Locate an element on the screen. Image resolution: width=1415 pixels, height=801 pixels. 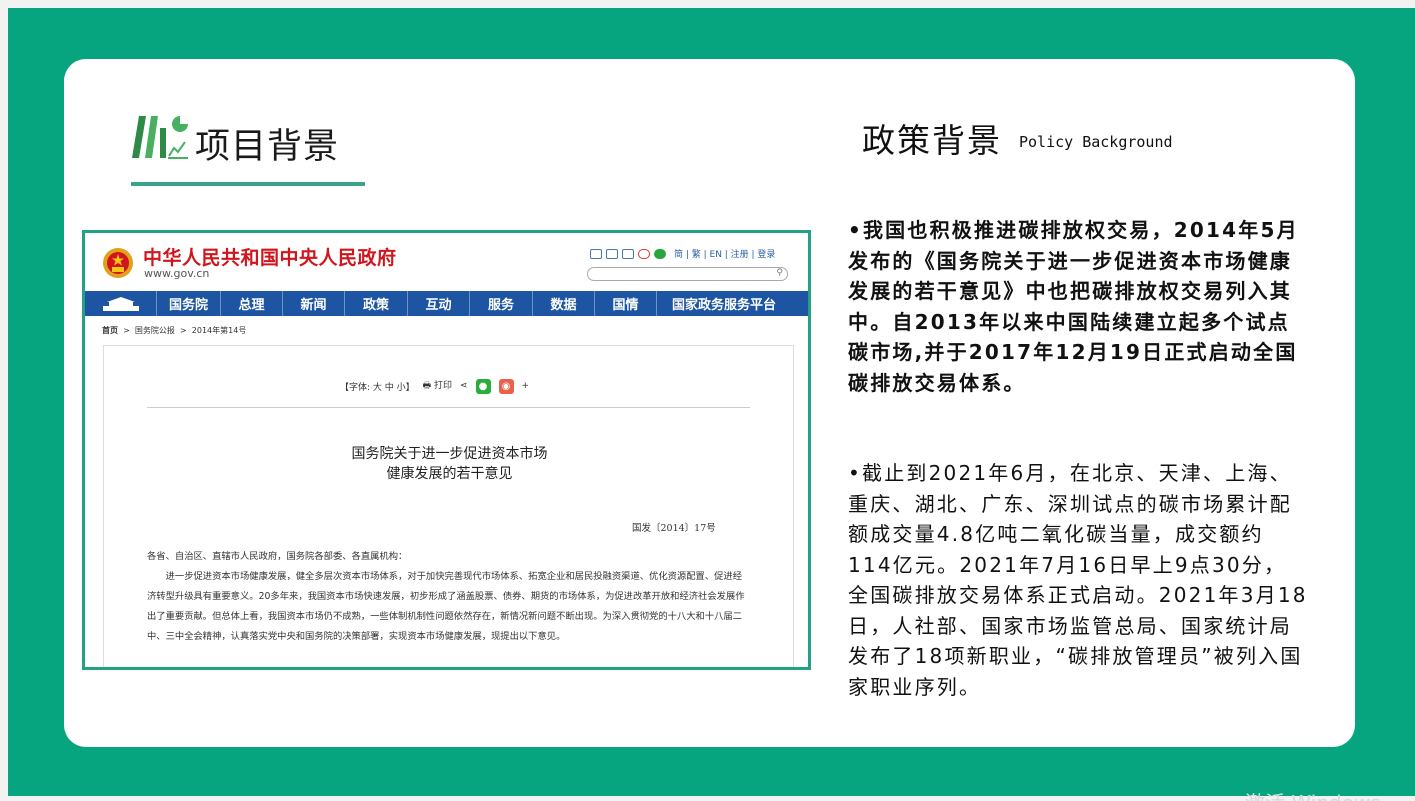
breadcrumb-gazette: 国务院公报 is located at coordinates (155, 330).